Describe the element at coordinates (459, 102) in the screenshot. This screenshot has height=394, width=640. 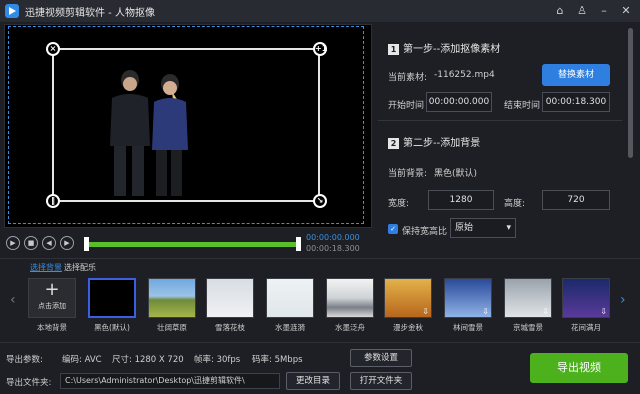
I see `start-time-field: 00:00:00.000` at that location.